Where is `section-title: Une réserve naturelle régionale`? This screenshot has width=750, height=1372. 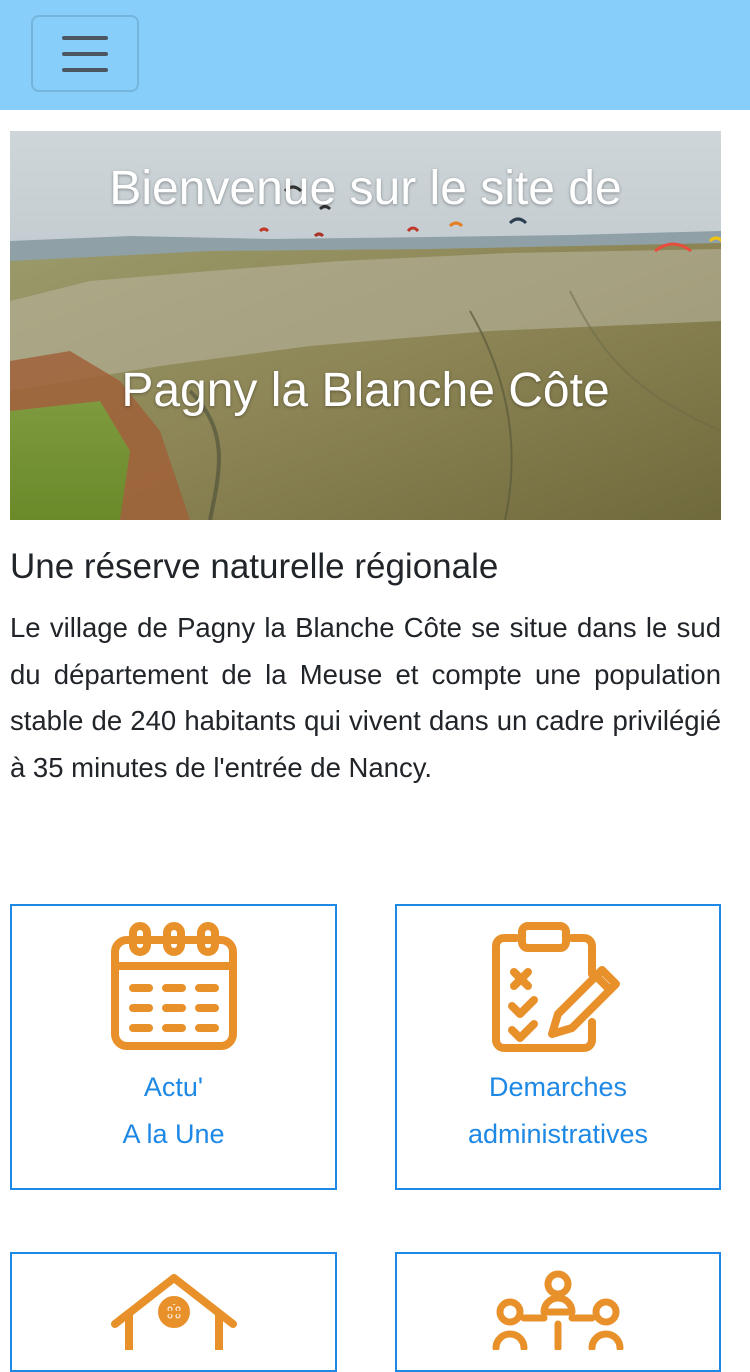
section-title: Une réserve naturelle régionale is located at coordinates (254, 566).